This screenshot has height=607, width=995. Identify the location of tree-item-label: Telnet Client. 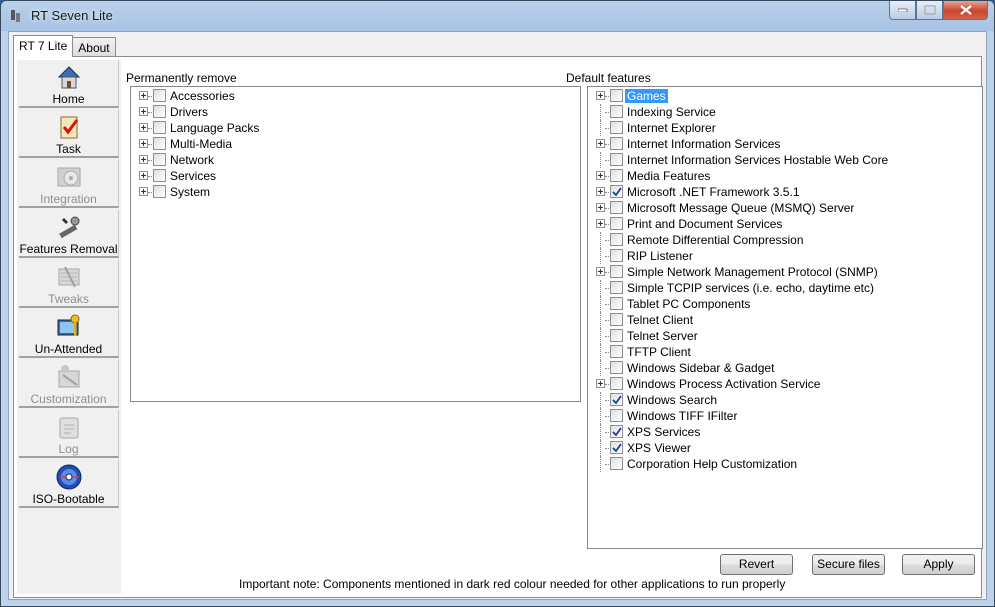
(660, 320).